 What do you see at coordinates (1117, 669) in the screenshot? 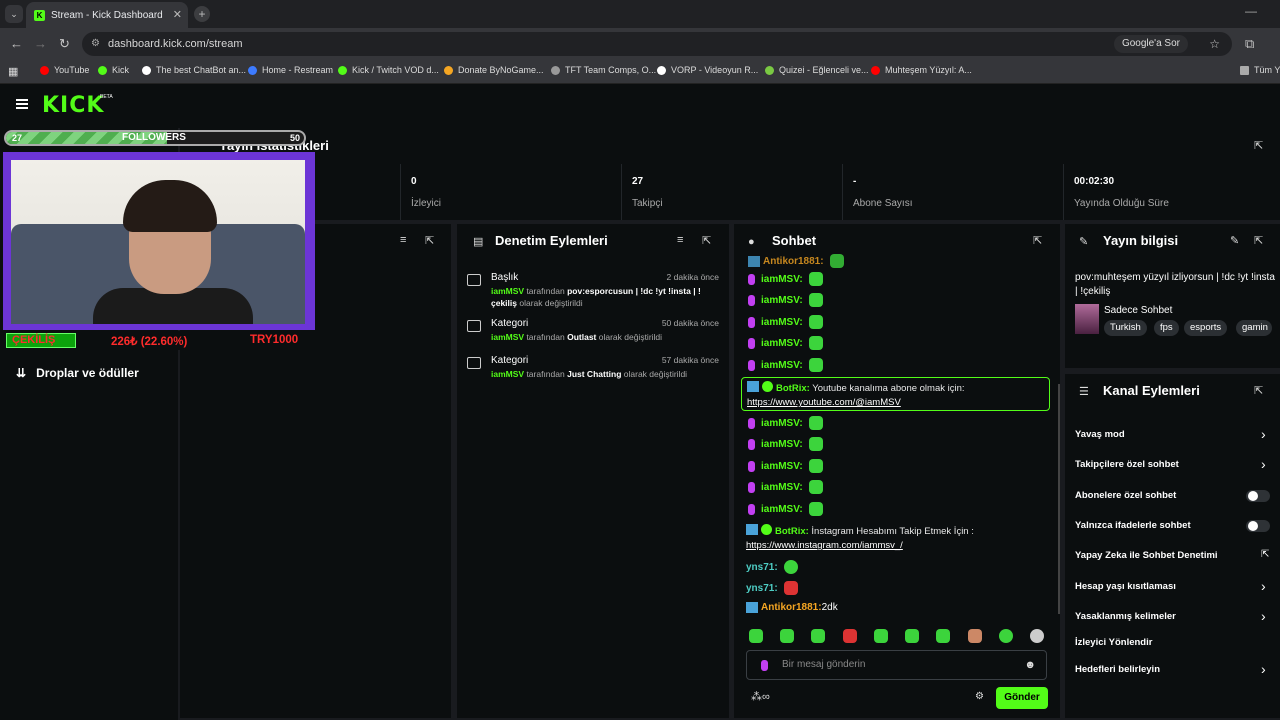
I see `channel-action-item: Hedefleri belirleyin` at bounding box center [1117, 669].